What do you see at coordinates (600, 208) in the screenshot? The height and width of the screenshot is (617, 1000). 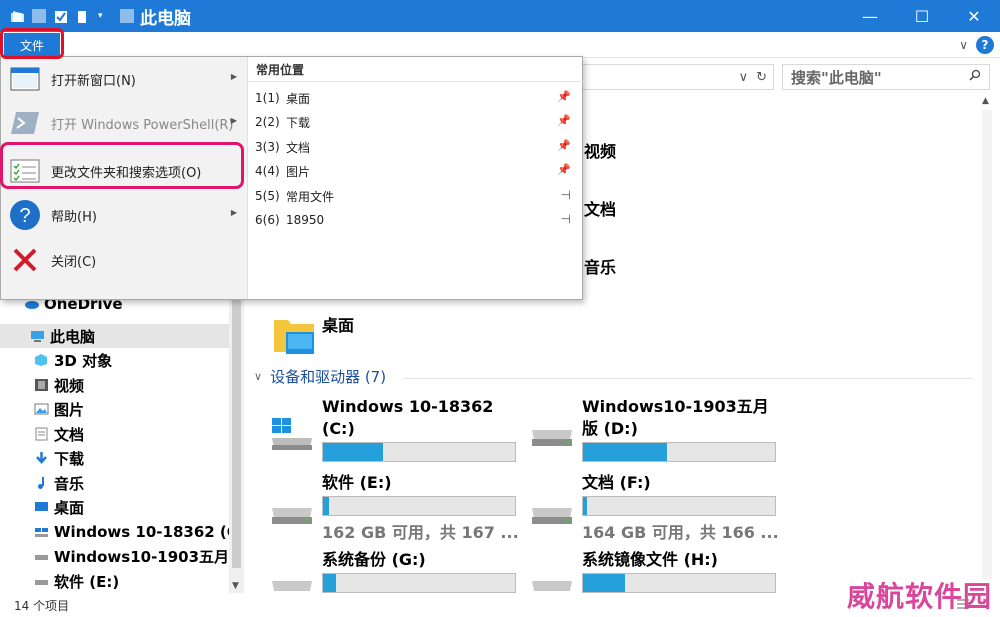 I see `folder-documents: 文档` at bounding box center [600, 208].